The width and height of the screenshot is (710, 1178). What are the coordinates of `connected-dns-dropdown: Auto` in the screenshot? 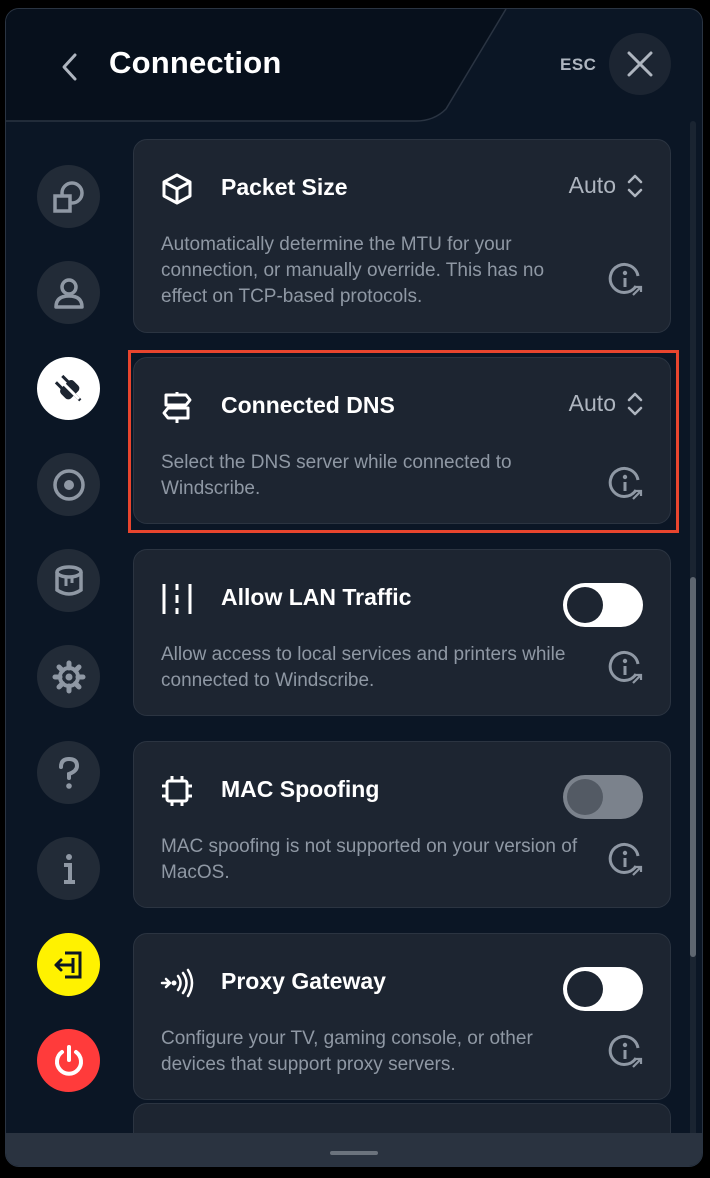 It's located at (606, 403).